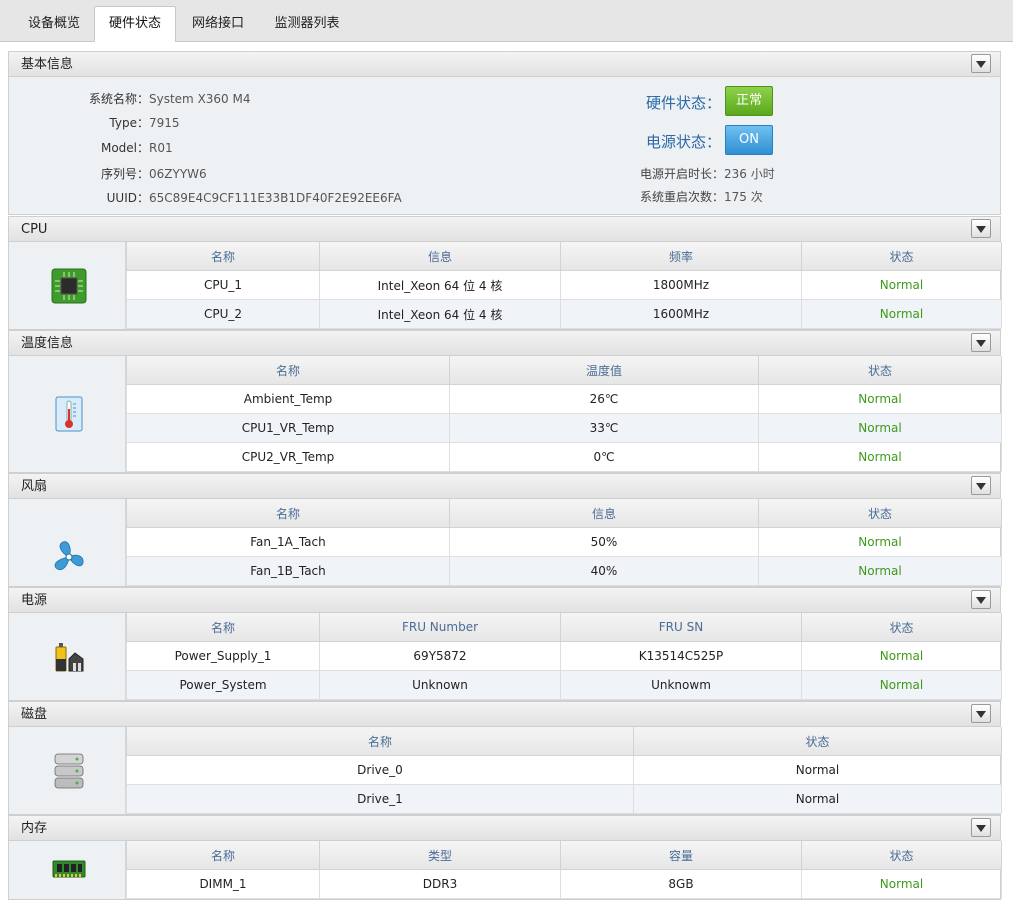  What do you see at coordinates (504, 343) in the screenshot?
I see `section-header-temperature: 温度信息` at bounding box center [504, 343].